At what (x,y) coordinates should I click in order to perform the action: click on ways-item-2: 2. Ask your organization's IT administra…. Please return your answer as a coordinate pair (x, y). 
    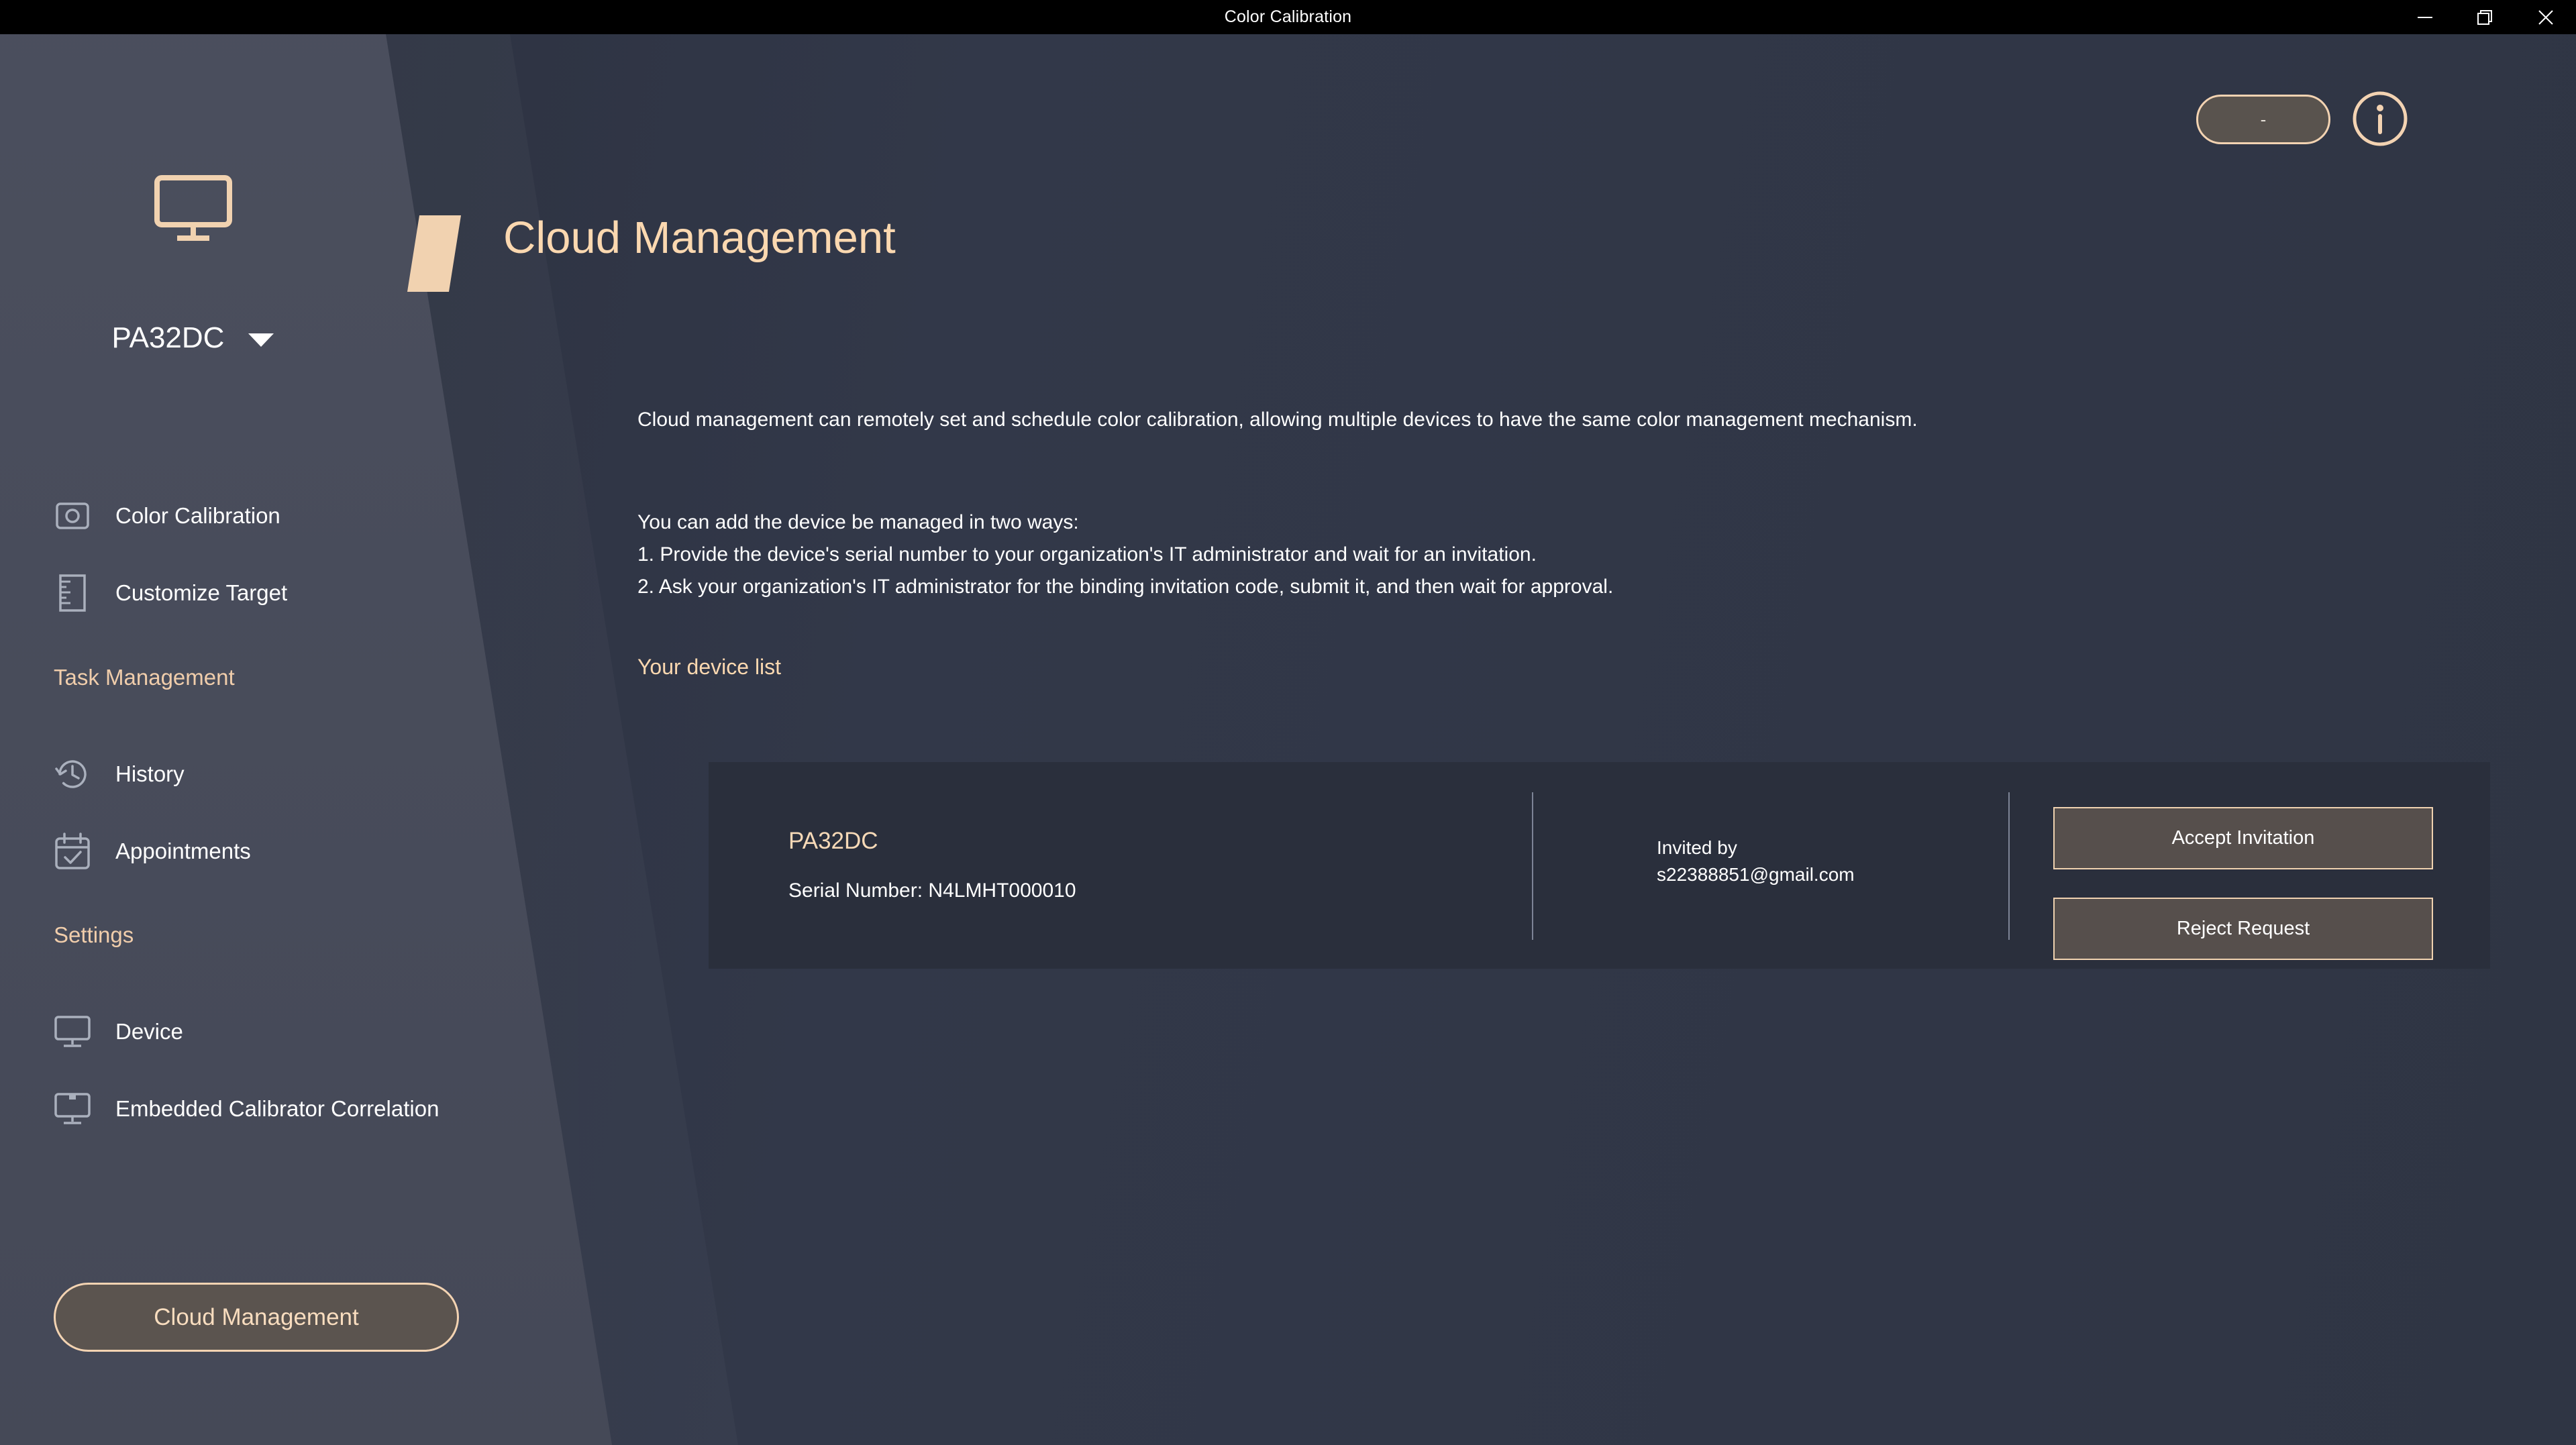
    Looking at the image, I should click on (1125, 587).